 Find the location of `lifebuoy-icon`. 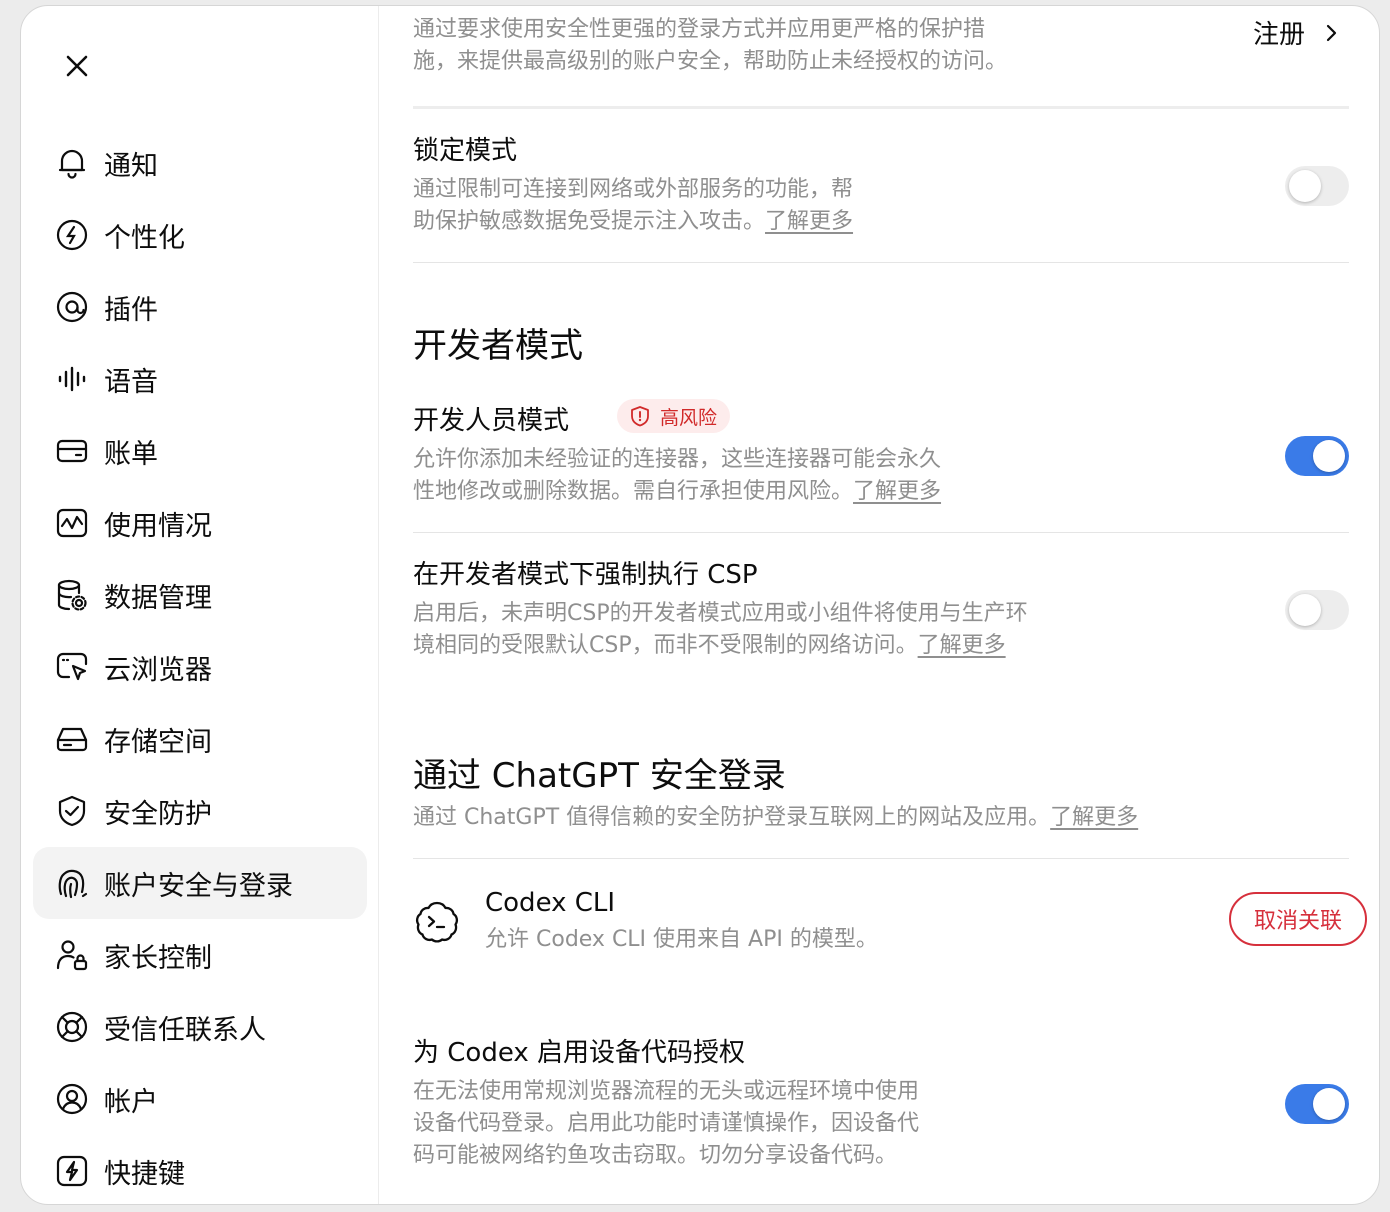

lifebuoy-icon is located at coordinates (72, 1027).